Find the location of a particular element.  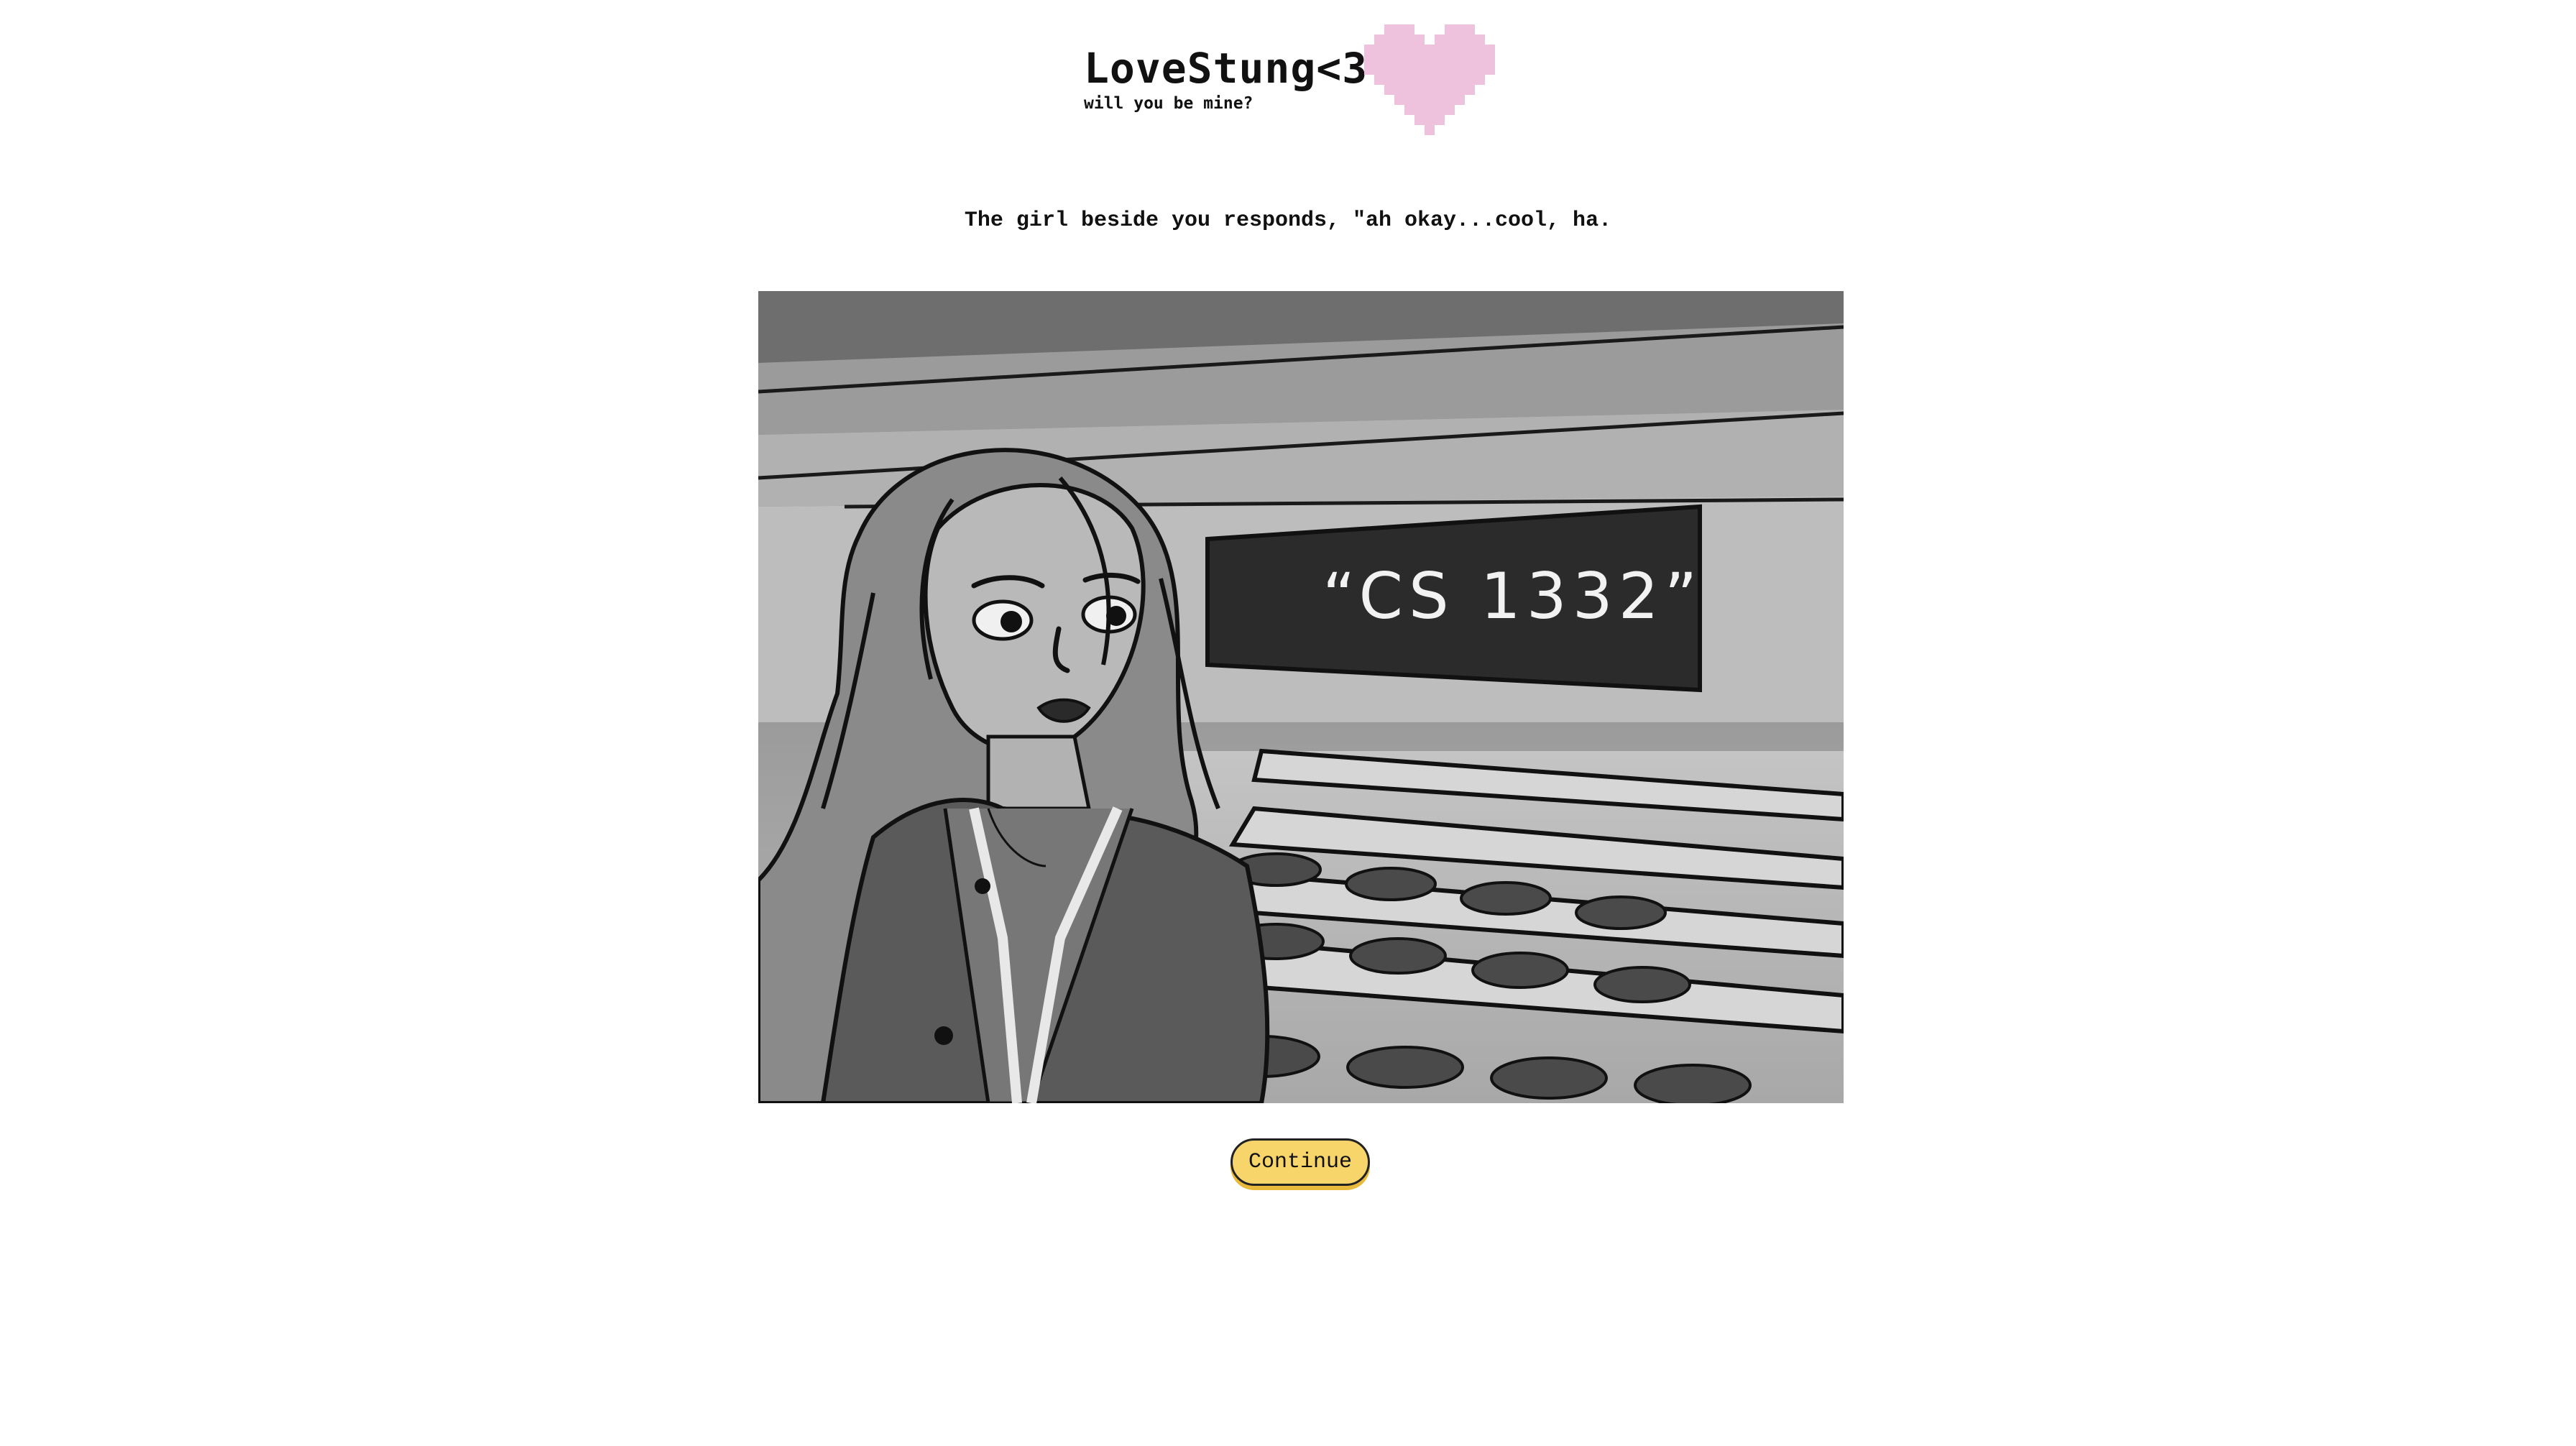

app-tagline: will you be mine? is located at coordinates (1169, 103).